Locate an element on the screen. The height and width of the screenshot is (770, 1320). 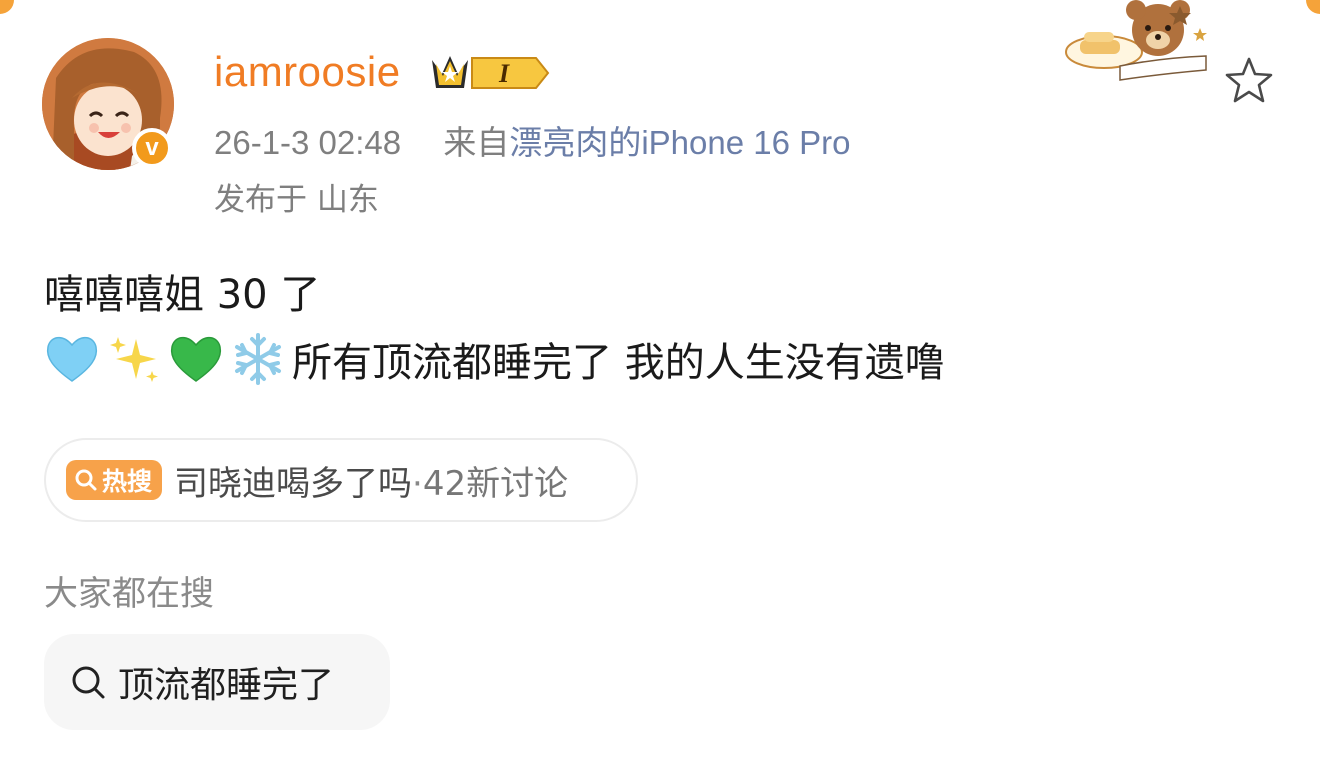
post-text-line-2: 所有顶流都睡完了 我的人生没有遗噜 is located at coordinates (494, 359).